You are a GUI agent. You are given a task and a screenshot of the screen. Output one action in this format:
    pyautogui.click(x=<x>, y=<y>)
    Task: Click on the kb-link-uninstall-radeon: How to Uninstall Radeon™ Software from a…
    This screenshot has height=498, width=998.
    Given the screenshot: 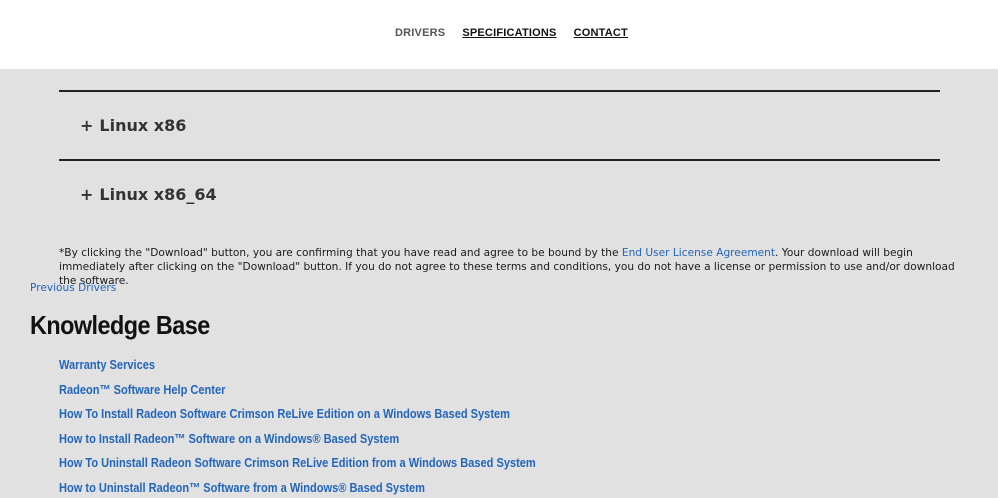 What is the action you would take?
    pyautogui.click(x=297, y=489)
    